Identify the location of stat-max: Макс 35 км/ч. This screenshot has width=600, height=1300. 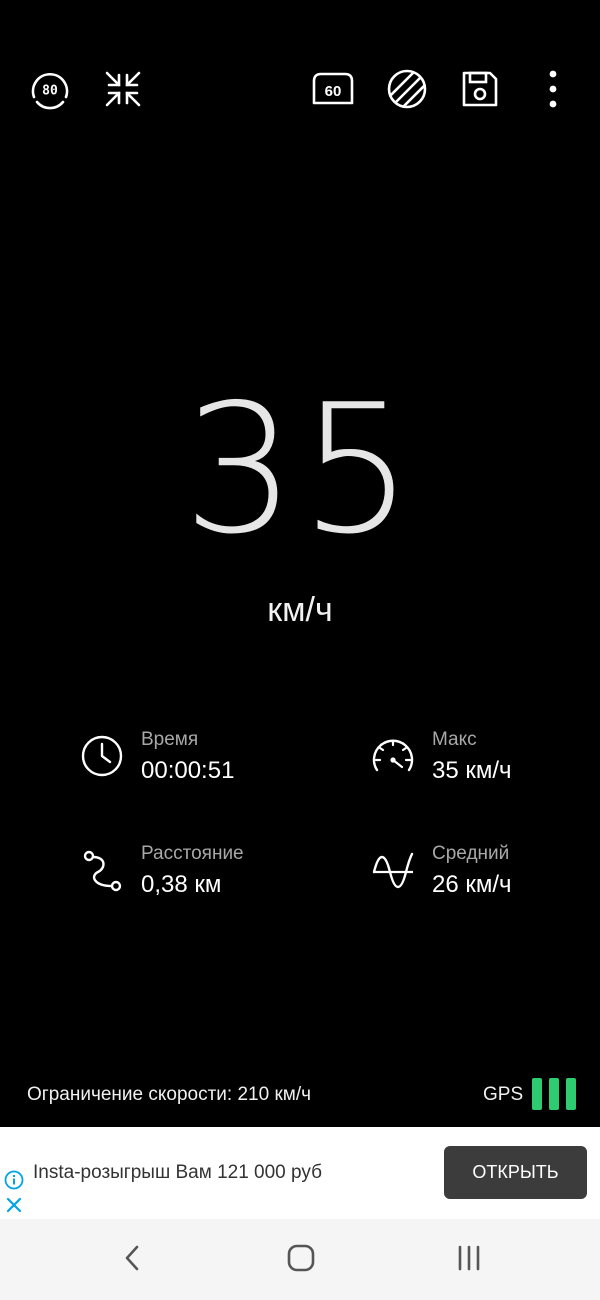
(481, 763).